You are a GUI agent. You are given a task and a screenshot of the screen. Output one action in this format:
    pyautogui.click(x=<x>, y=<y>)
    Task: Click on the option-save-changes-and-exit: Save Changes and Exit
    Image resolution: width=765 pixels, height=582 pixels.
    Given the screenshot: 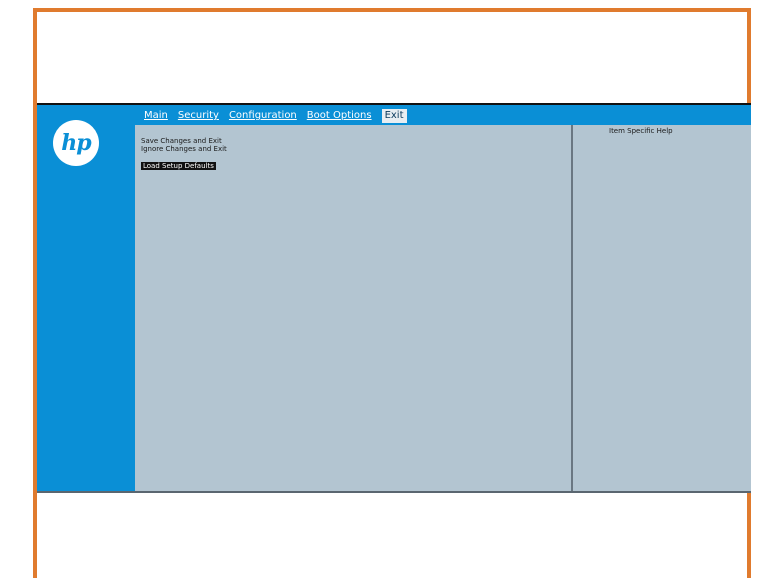 What is the action you would take?
    pyautogui.click(x=184, y=141)
    